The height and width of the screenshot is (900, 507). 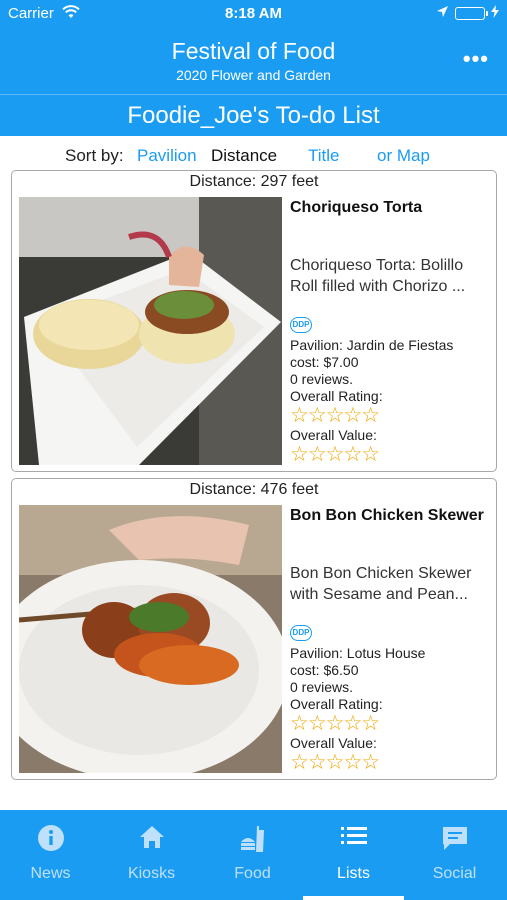 I want to click on tab-label: News, so click(x=50, y=873).